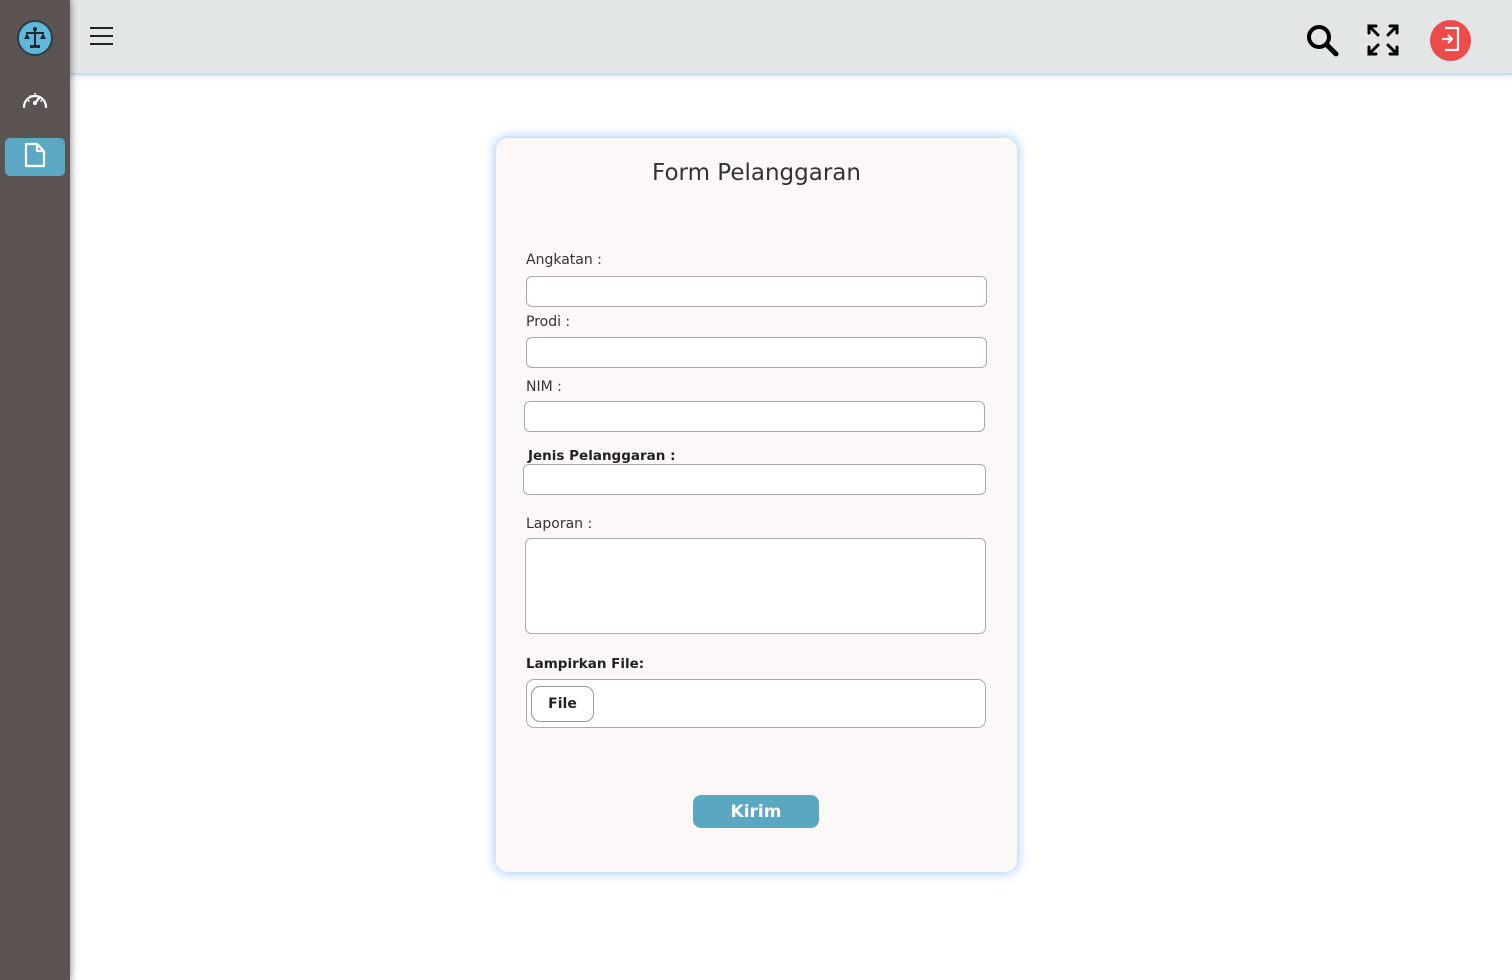 The width and height of the screenshot is (1512, 980). I want to click on sidebar-item-form, so click(35, 157).